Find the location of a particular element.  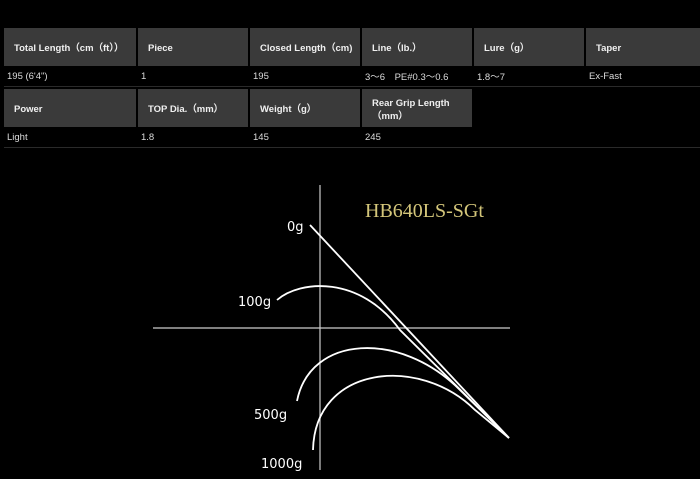

header-line: Line（lb.） is located at coordinates (417, 47).